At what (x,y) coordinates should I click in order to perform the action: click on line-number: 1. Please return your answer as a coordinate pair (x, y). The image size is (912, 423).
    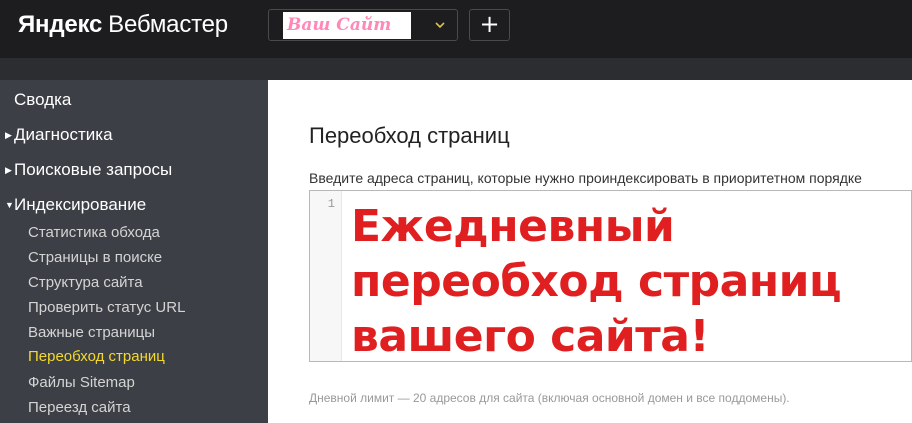
    Looking at the image, I should click on (331, 204).